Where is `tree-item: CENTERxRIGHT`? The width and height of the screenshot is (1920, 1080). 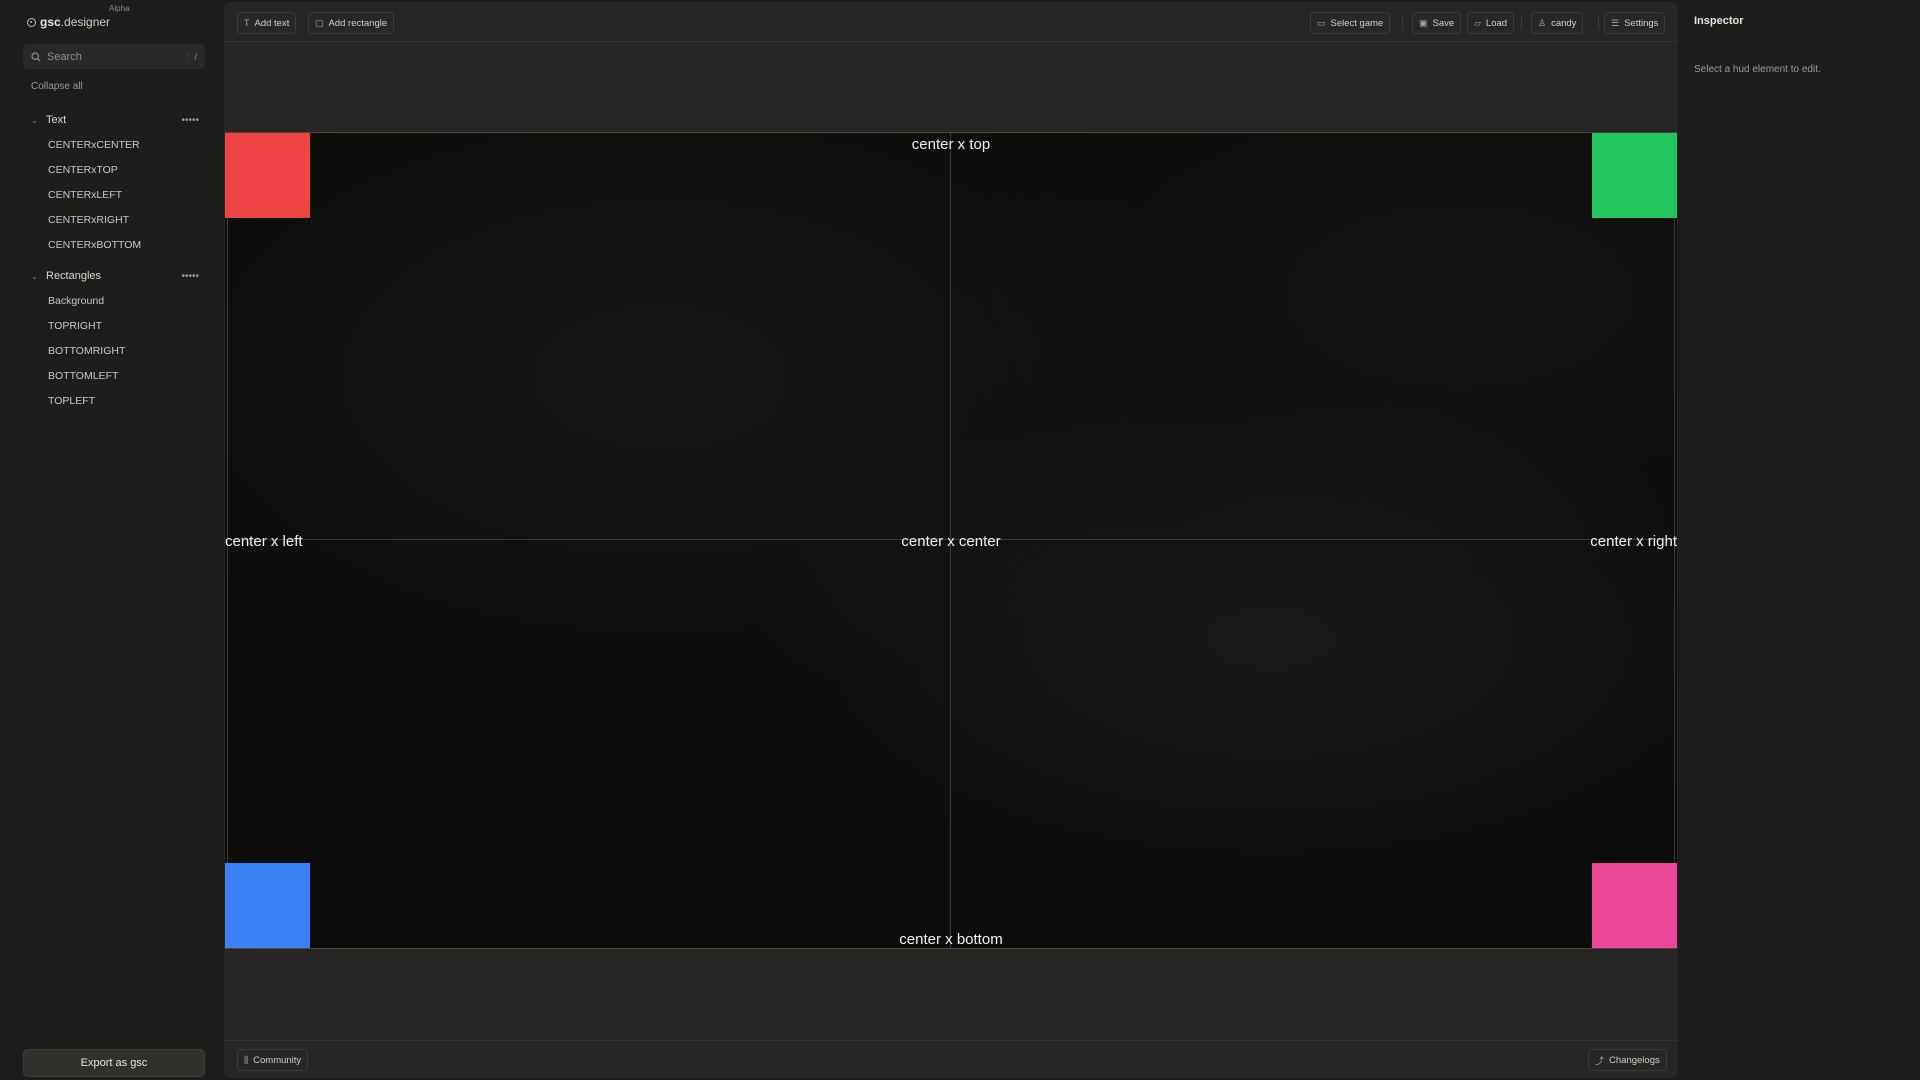
tree-item: CENTERxRIGHT is located at coordinates (88, 220).